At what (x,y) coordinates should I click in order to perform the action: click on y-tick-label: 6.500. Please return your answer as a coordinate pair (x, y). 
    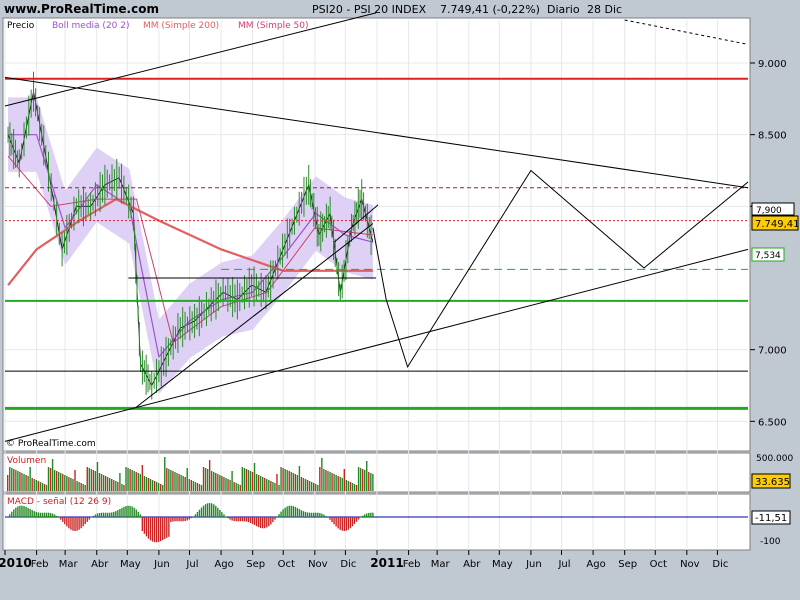
    Looking at the image, I should click on (772, 422).